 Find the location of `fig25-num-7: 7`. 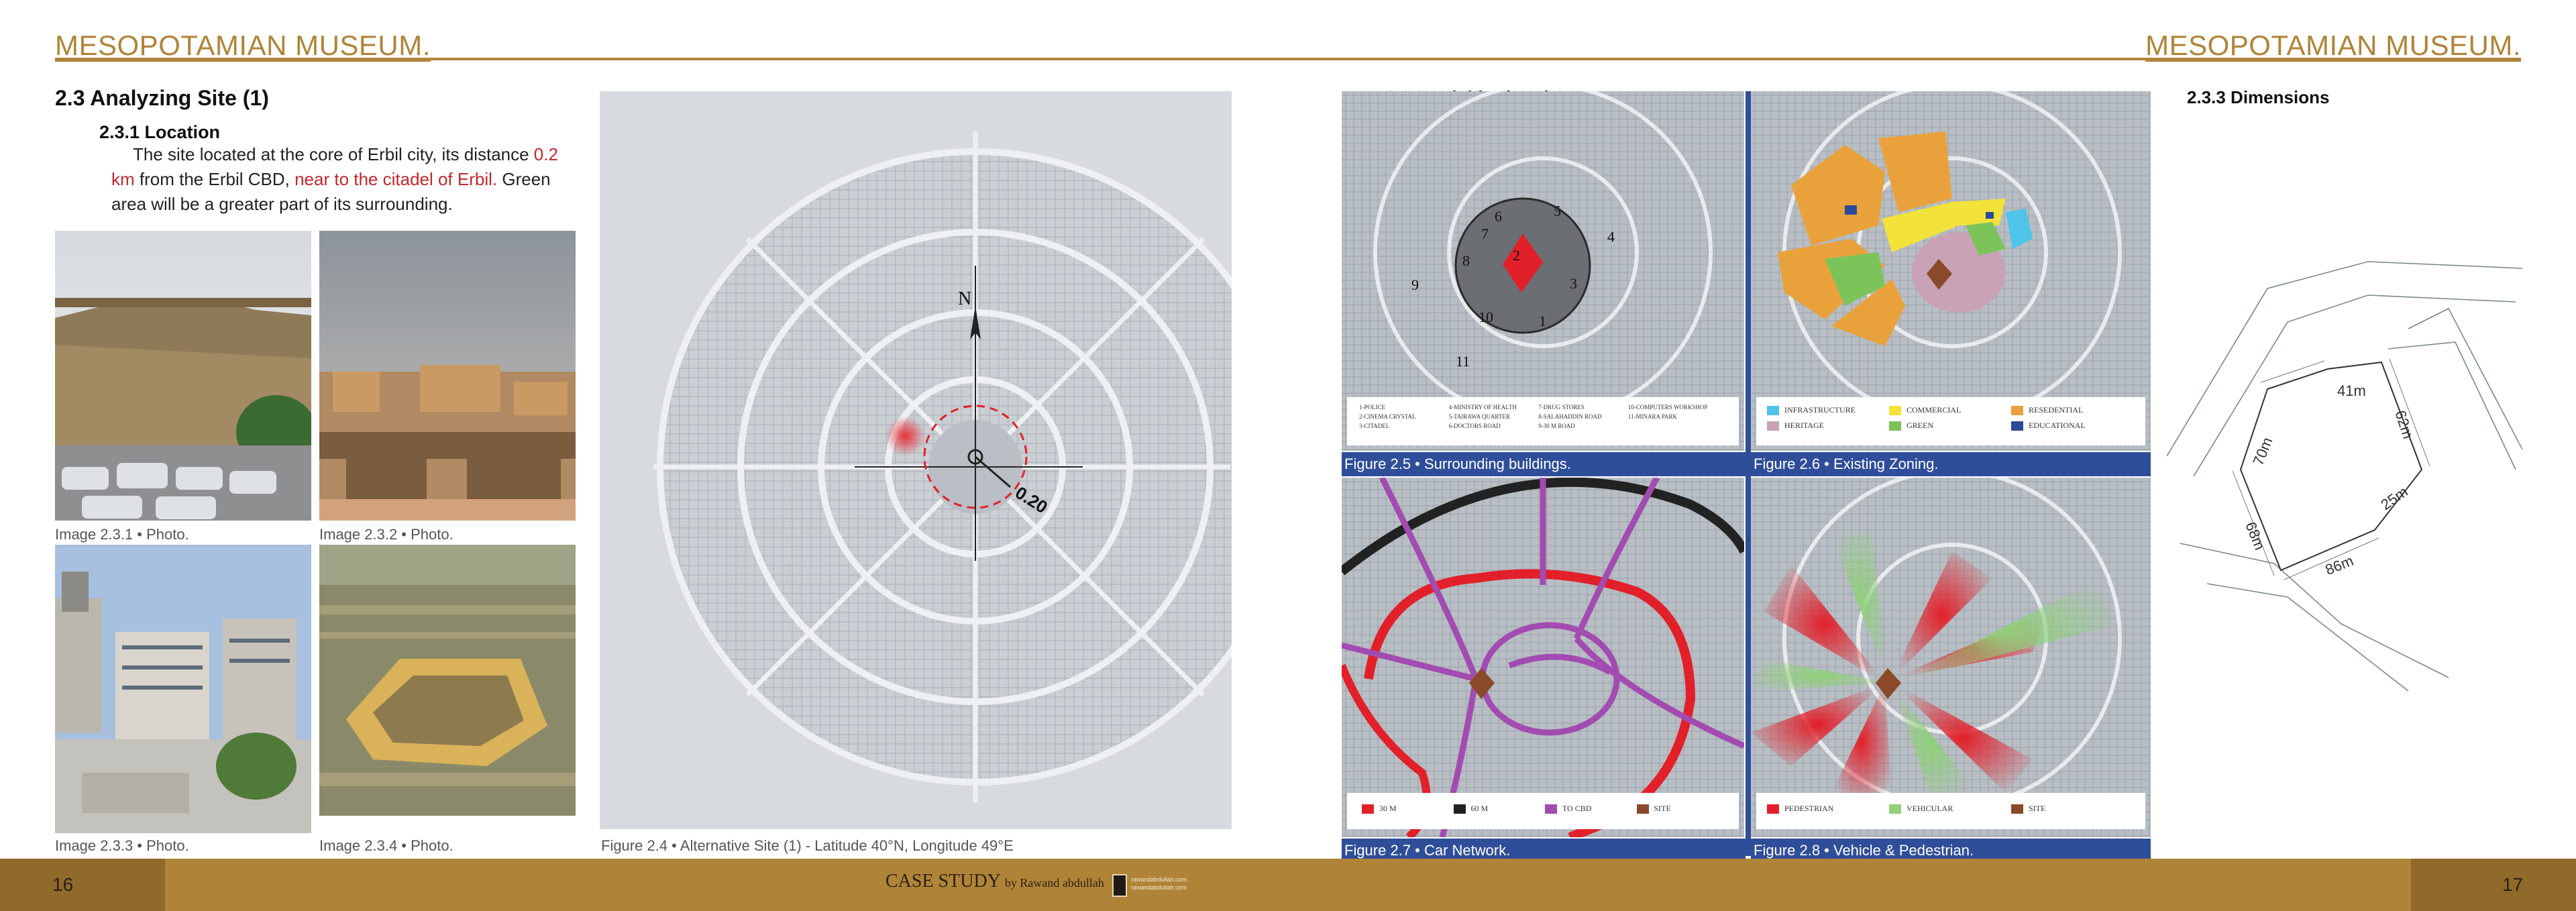

fig25-num-7: 7 is located at coordinates (1485, 233).